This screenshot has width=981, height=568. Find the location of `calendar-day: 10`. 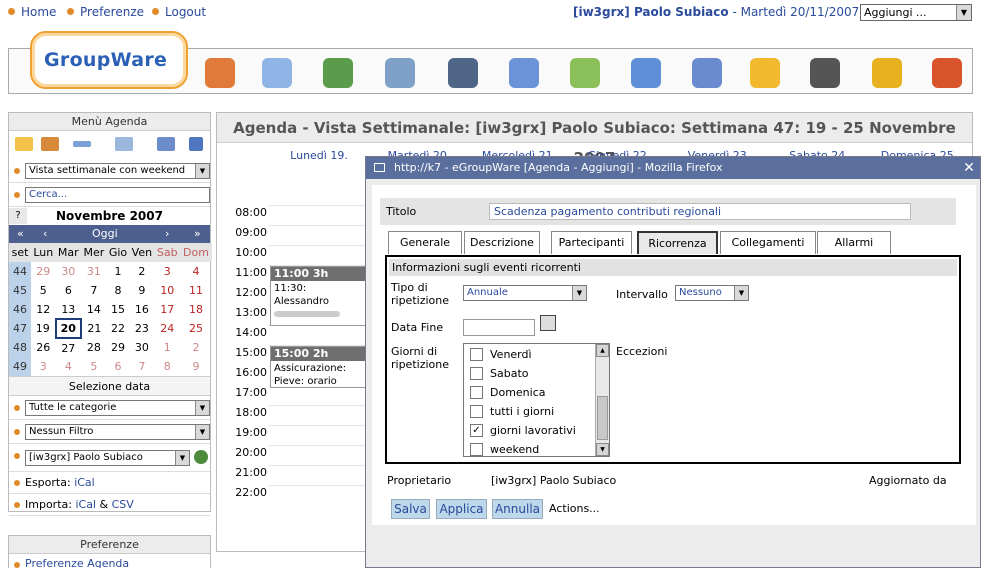

calendar-day: 10 is located at coordinates (167, 290).